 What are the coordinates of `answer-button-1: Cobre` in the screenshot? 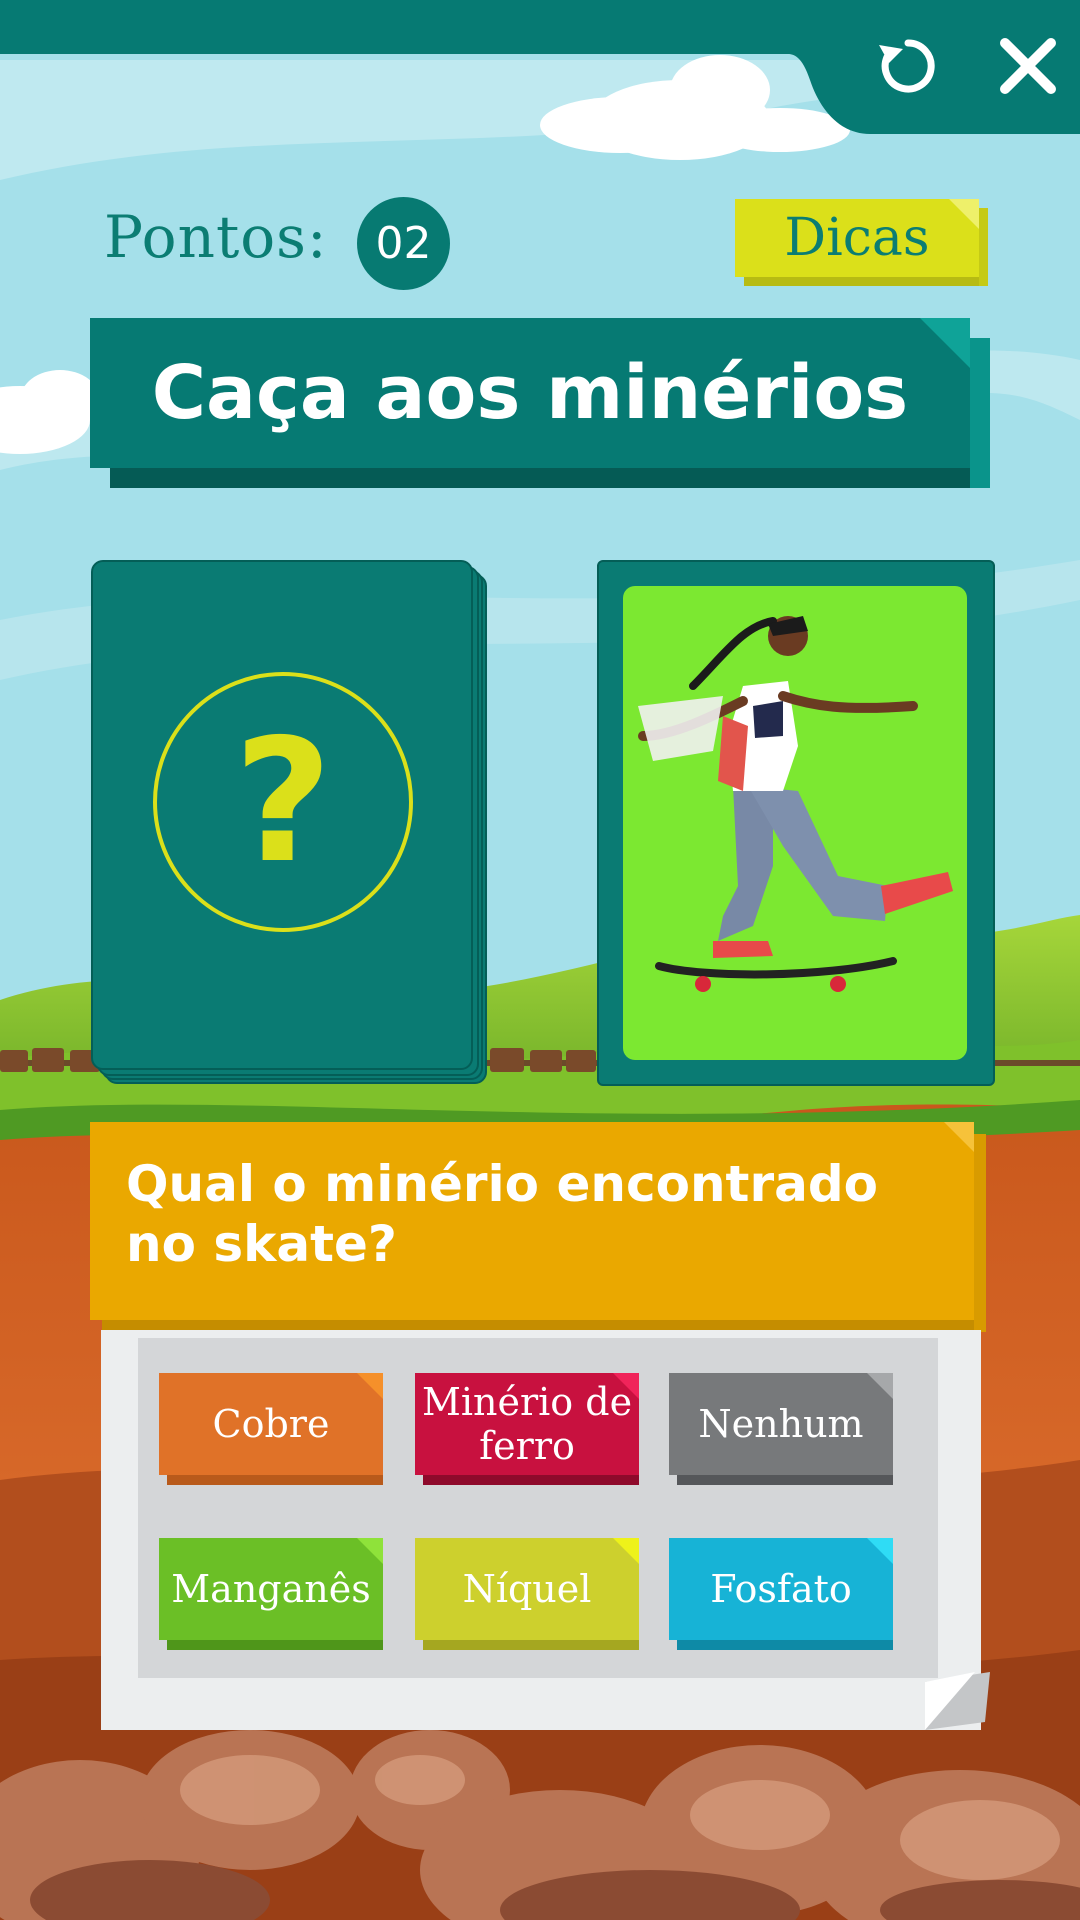 It's located at (271, 1429).